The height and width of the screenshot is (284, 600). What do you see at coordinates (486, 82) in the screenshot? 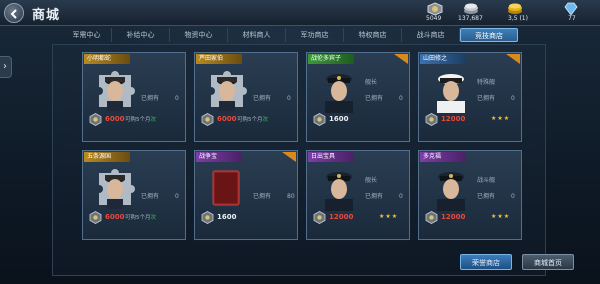
I see `card-role: 特殊舰` at bounding box center [486, 82].